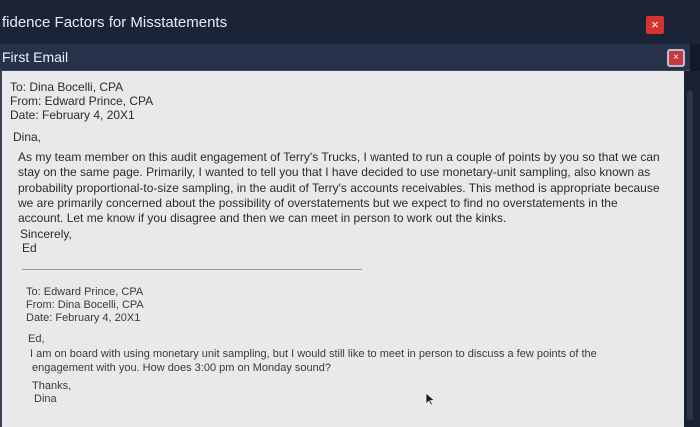  What do you see at coordinates (27, 137) in the screenshot?
I see `email1-greeting: Dina,` at bounding box center [27, 137].